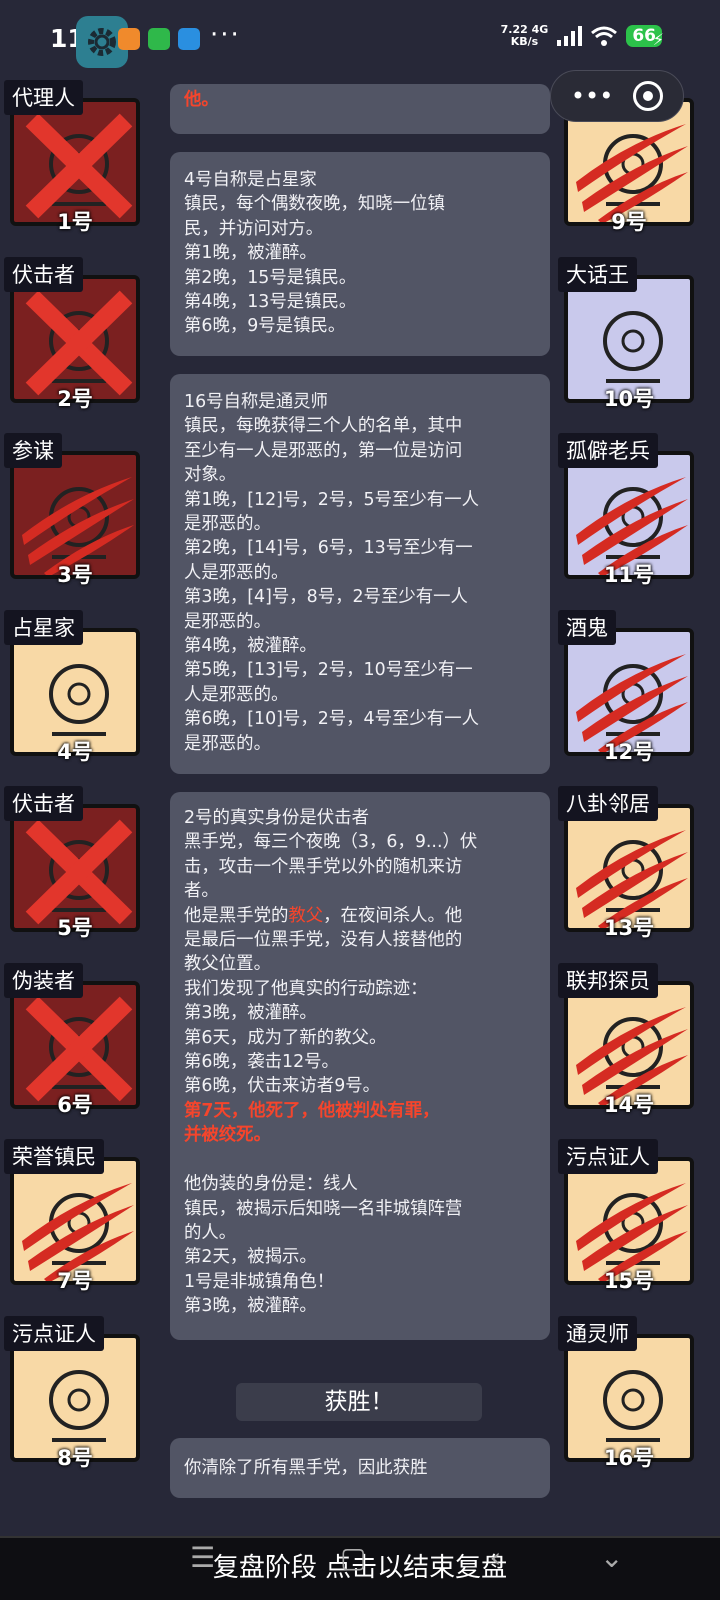 This screenshot has height=1600, width=720. I want to click on player-number: 5号, so click(75, 928).